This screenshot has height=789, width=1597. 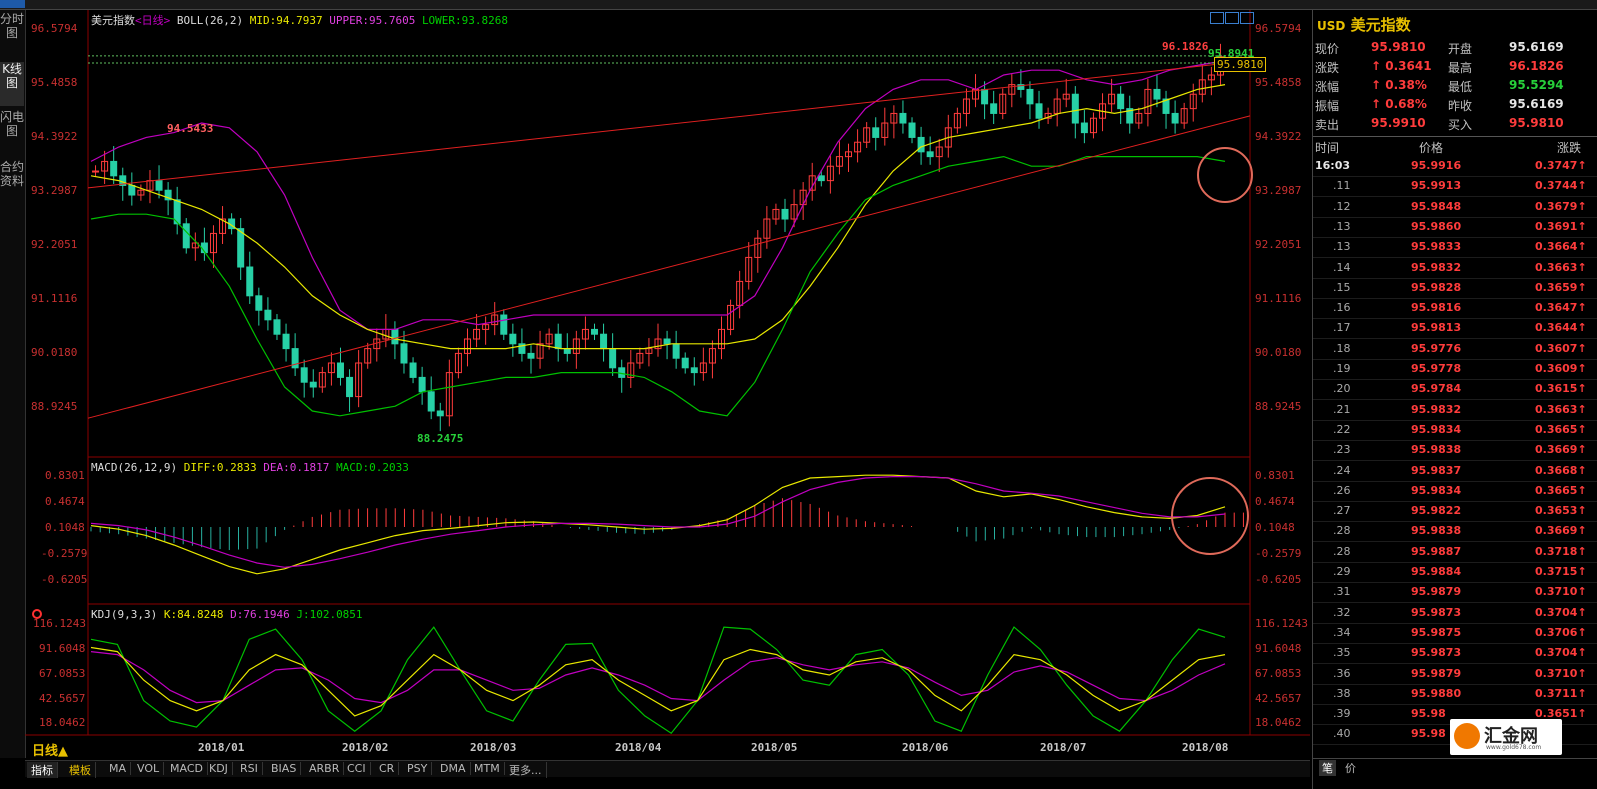 I want to click on quote-row: 涨幅 ↑ 0.38% 最低 95.5294, so click(x=1455, y=86).